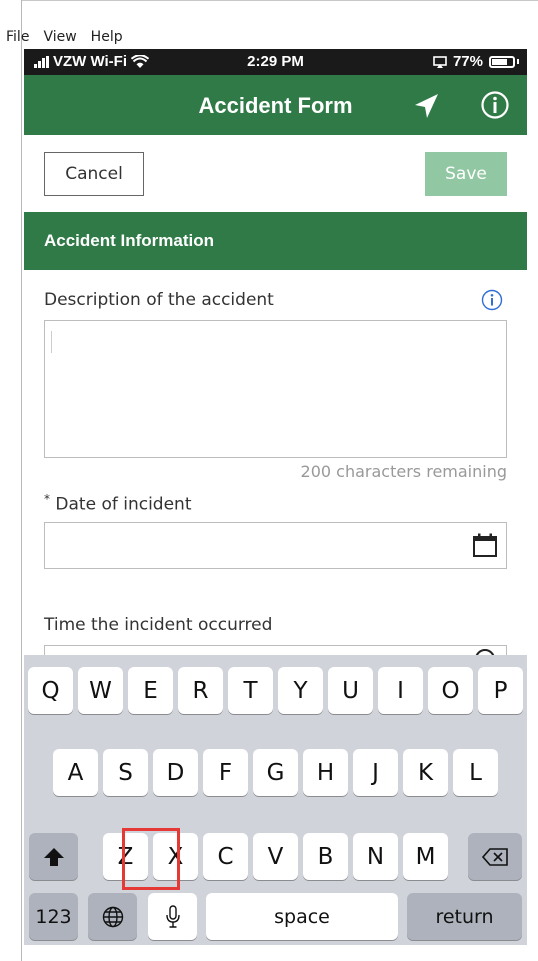 This screenshot has width=538, height=961. What do you see at coordinates (100, 690) in the screenshot?
I see `key-w: W` at bounding box center [100, 690].